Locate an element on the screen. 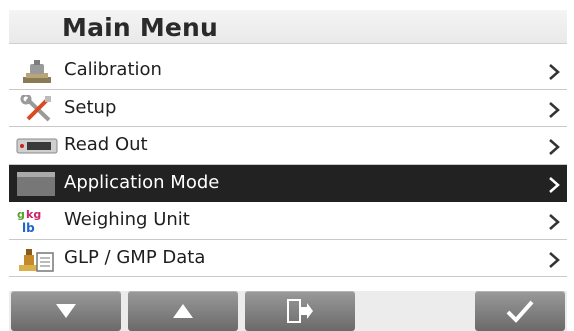 The width and height of the screenshot is (574, 331). menu-item-application-mode: Application Mode is located at coordinates (288, 183).